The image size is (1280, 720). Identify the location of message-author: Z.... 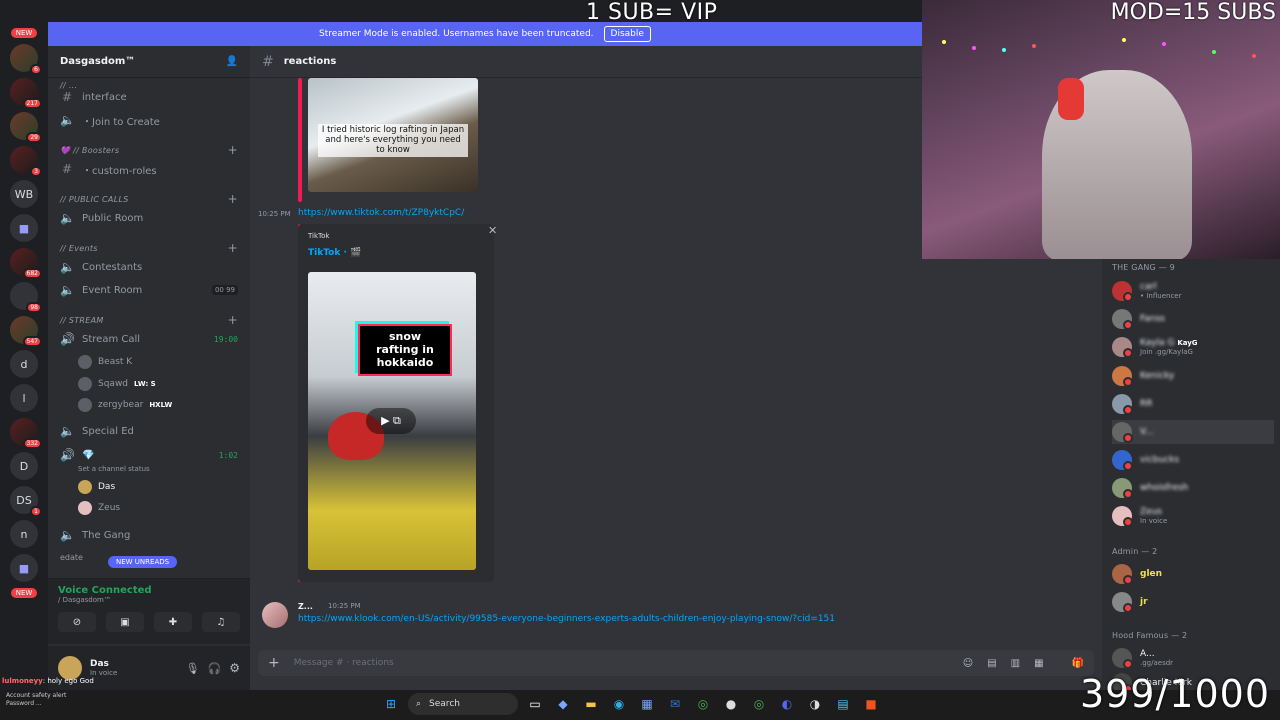
(305, 606).